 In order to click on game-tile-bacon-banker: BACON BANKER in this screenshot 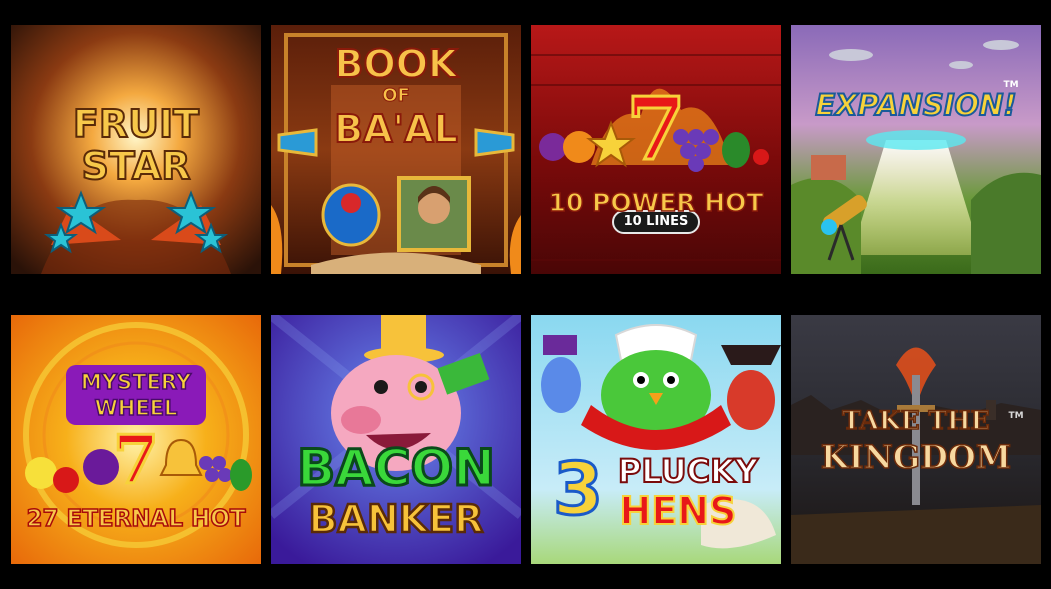, I will do `click(396, 439)`.